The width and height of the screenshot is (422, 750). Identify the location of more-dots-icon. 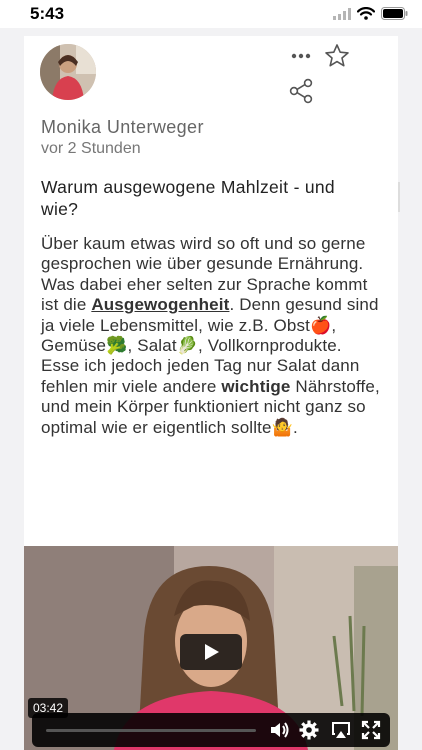
(301, 56).